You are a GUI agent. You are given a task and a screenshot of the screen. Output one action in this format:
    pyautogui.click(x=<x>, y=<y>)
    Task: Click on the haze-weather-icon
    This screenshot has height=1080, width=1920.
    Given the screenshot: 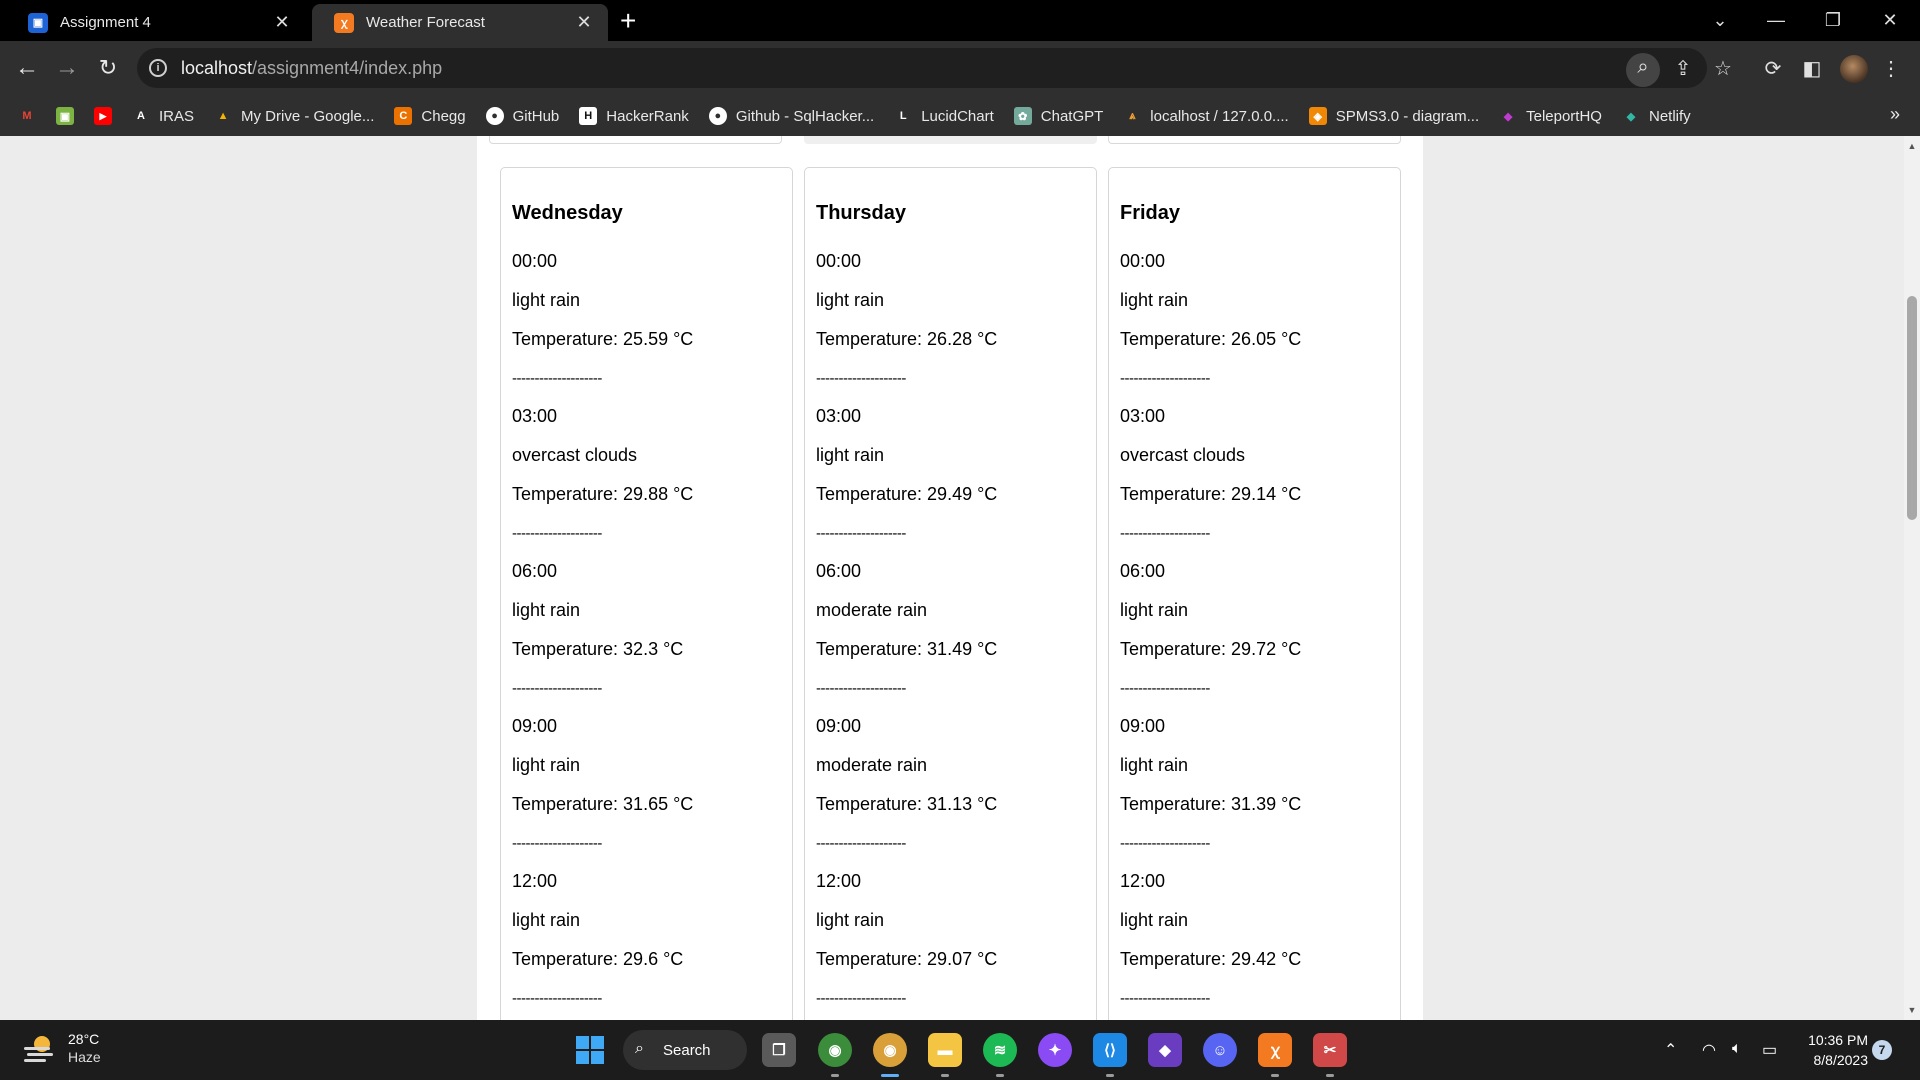 What is the action you would take?
    pyautogui.click(x=39, y=1048)
    